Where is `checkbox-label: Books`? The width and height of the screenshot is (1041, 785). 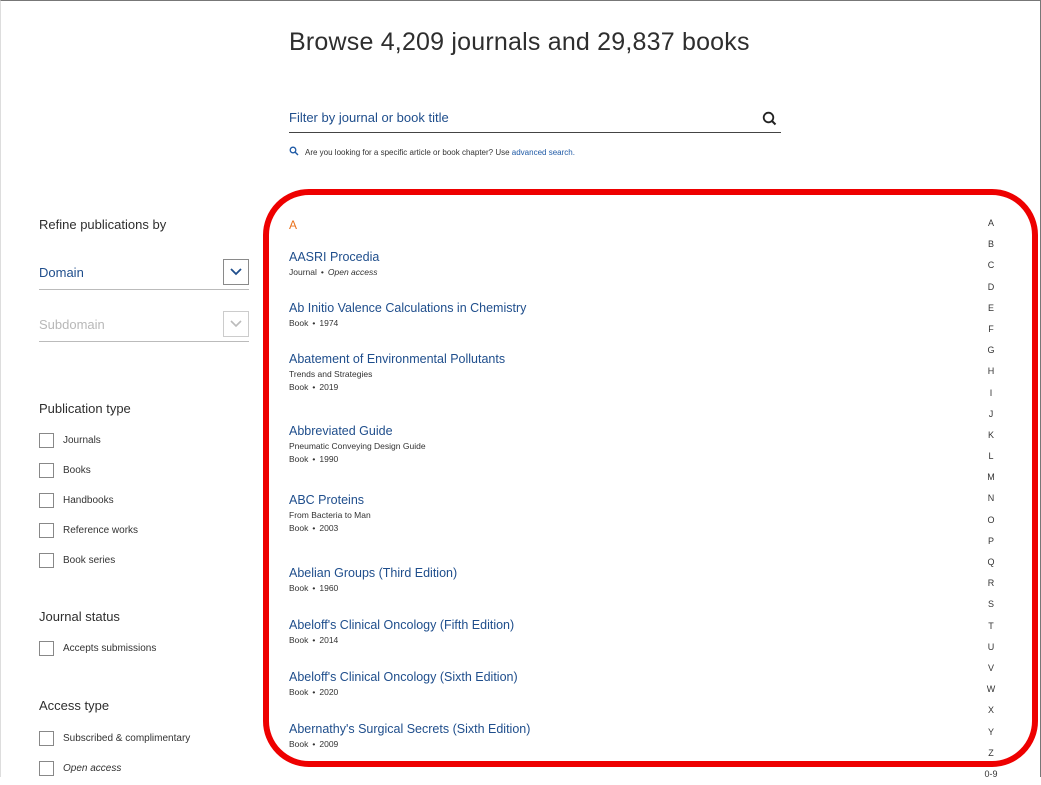
checkbox-label: Books is located at coordinates (77, 470).